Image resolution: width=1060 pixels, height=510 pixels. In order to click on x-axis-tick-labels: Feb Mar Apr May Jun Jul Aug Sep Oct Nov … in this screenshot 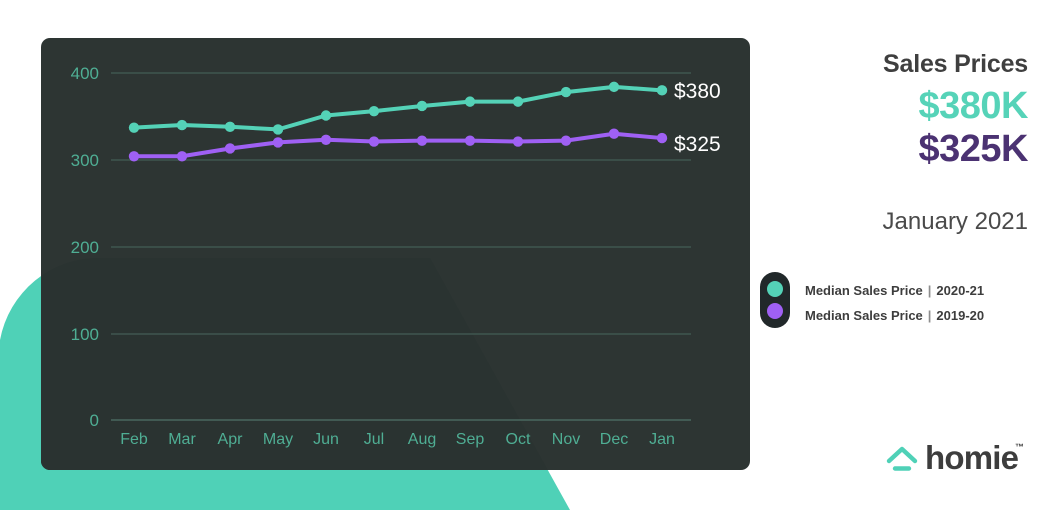, I will do `click(397, 439)`.